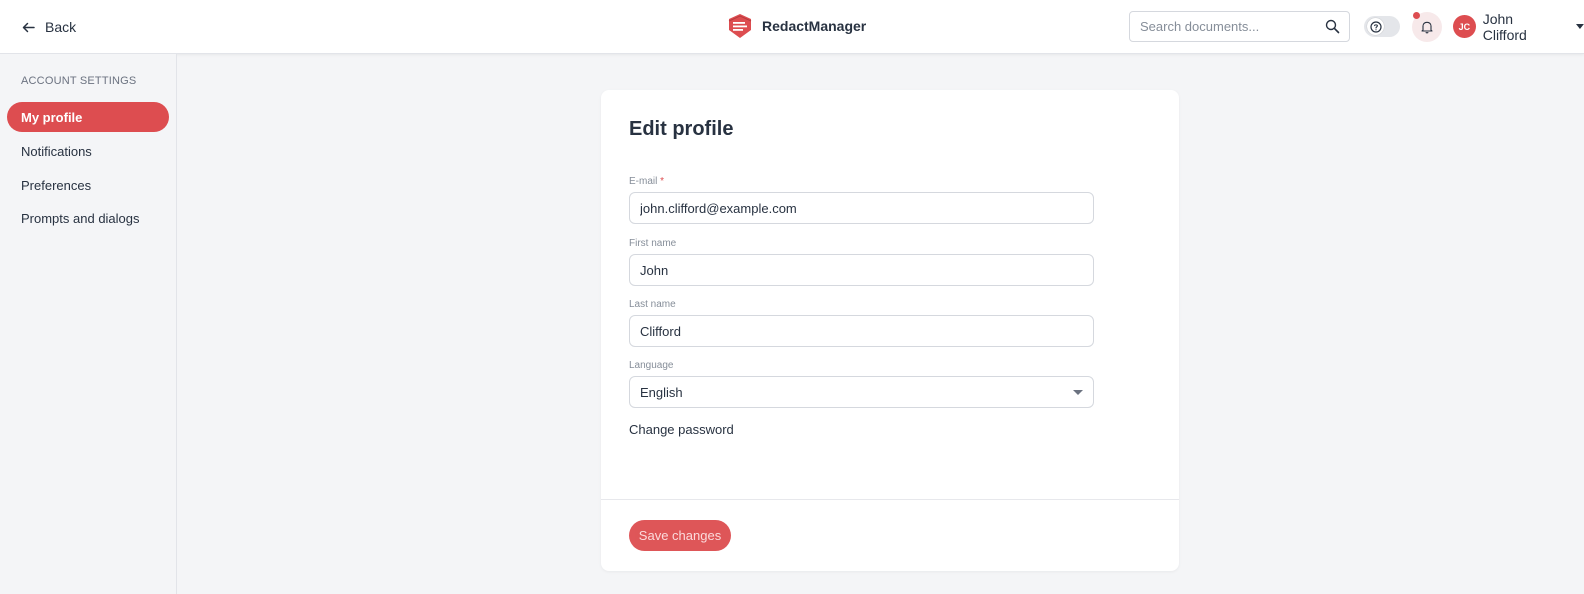 The height and width of the screenshot is (594, 1584). What do you see at coordinates (681, 429) in the screenshot?
I see `change-password-link: Change password` at bounding box center [681, 429].